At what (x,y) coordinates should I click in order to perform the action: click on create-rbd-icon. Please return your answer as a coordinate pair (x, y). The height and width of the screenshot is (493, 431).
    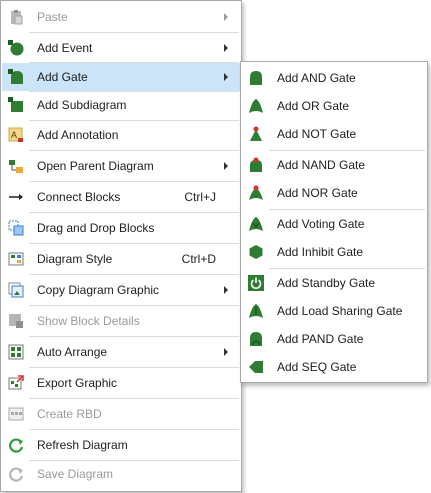
    Looking at the image, I should click on (16, 414).